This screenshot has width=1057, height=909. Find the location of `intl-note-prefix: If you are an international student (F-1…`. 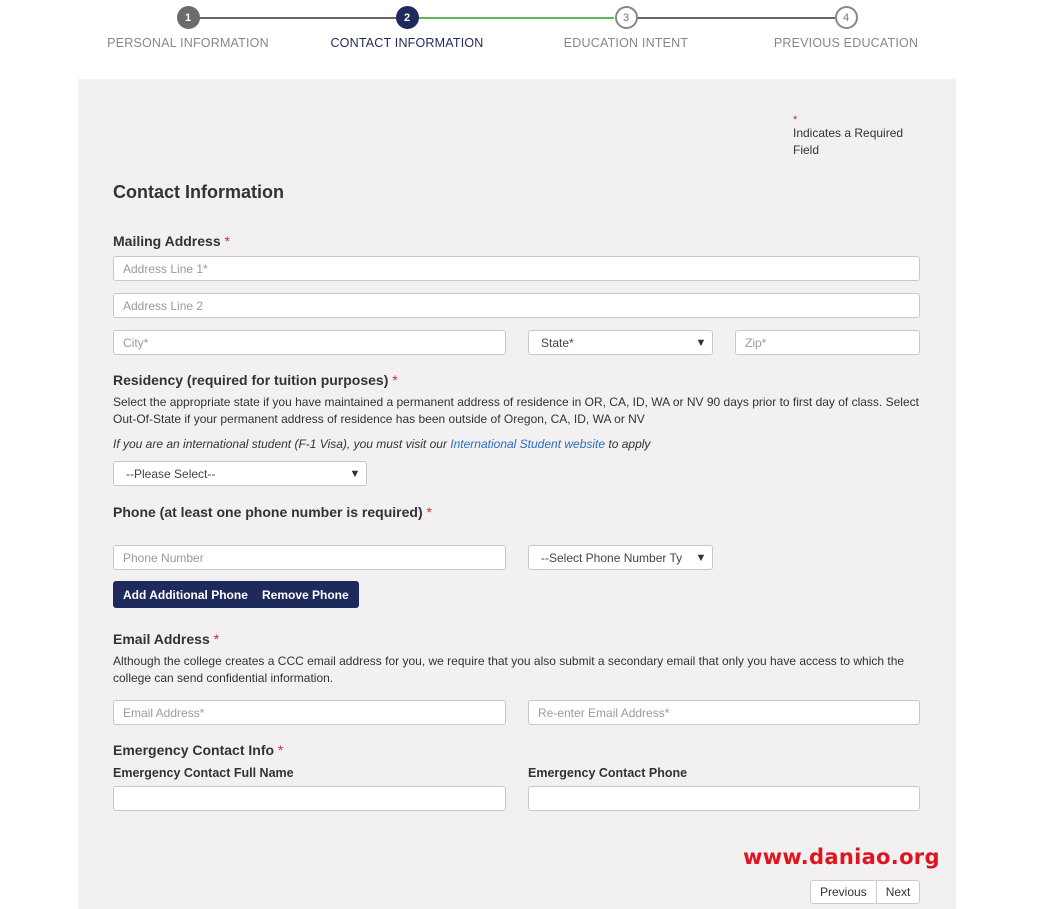

intl-note-prefix: If you are an international student (F-1… is located at coordinates (282, 444).